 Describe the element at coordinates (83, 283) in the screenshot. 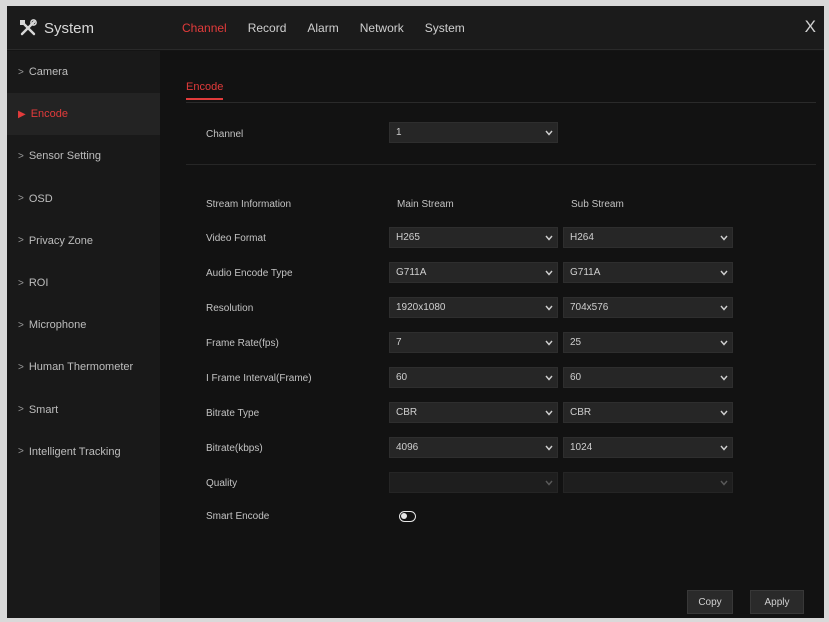

I see `sidebar-item-roi: > ROI` at that location.